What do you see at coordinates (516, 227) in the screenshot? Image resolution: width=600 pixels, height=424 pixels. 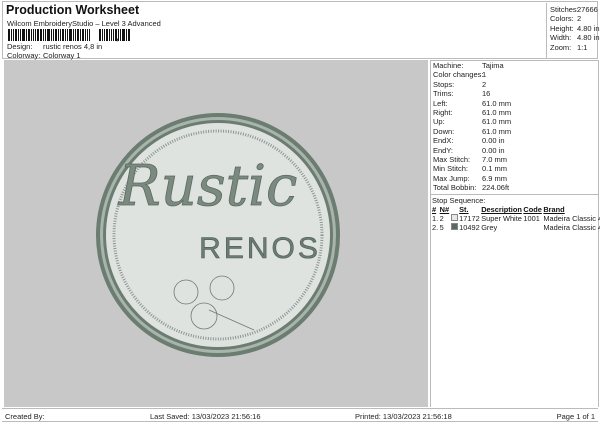 I see `table-row: 2. 5 10492 Grey Madeira Classic 40` at bounding box center [516, 227].